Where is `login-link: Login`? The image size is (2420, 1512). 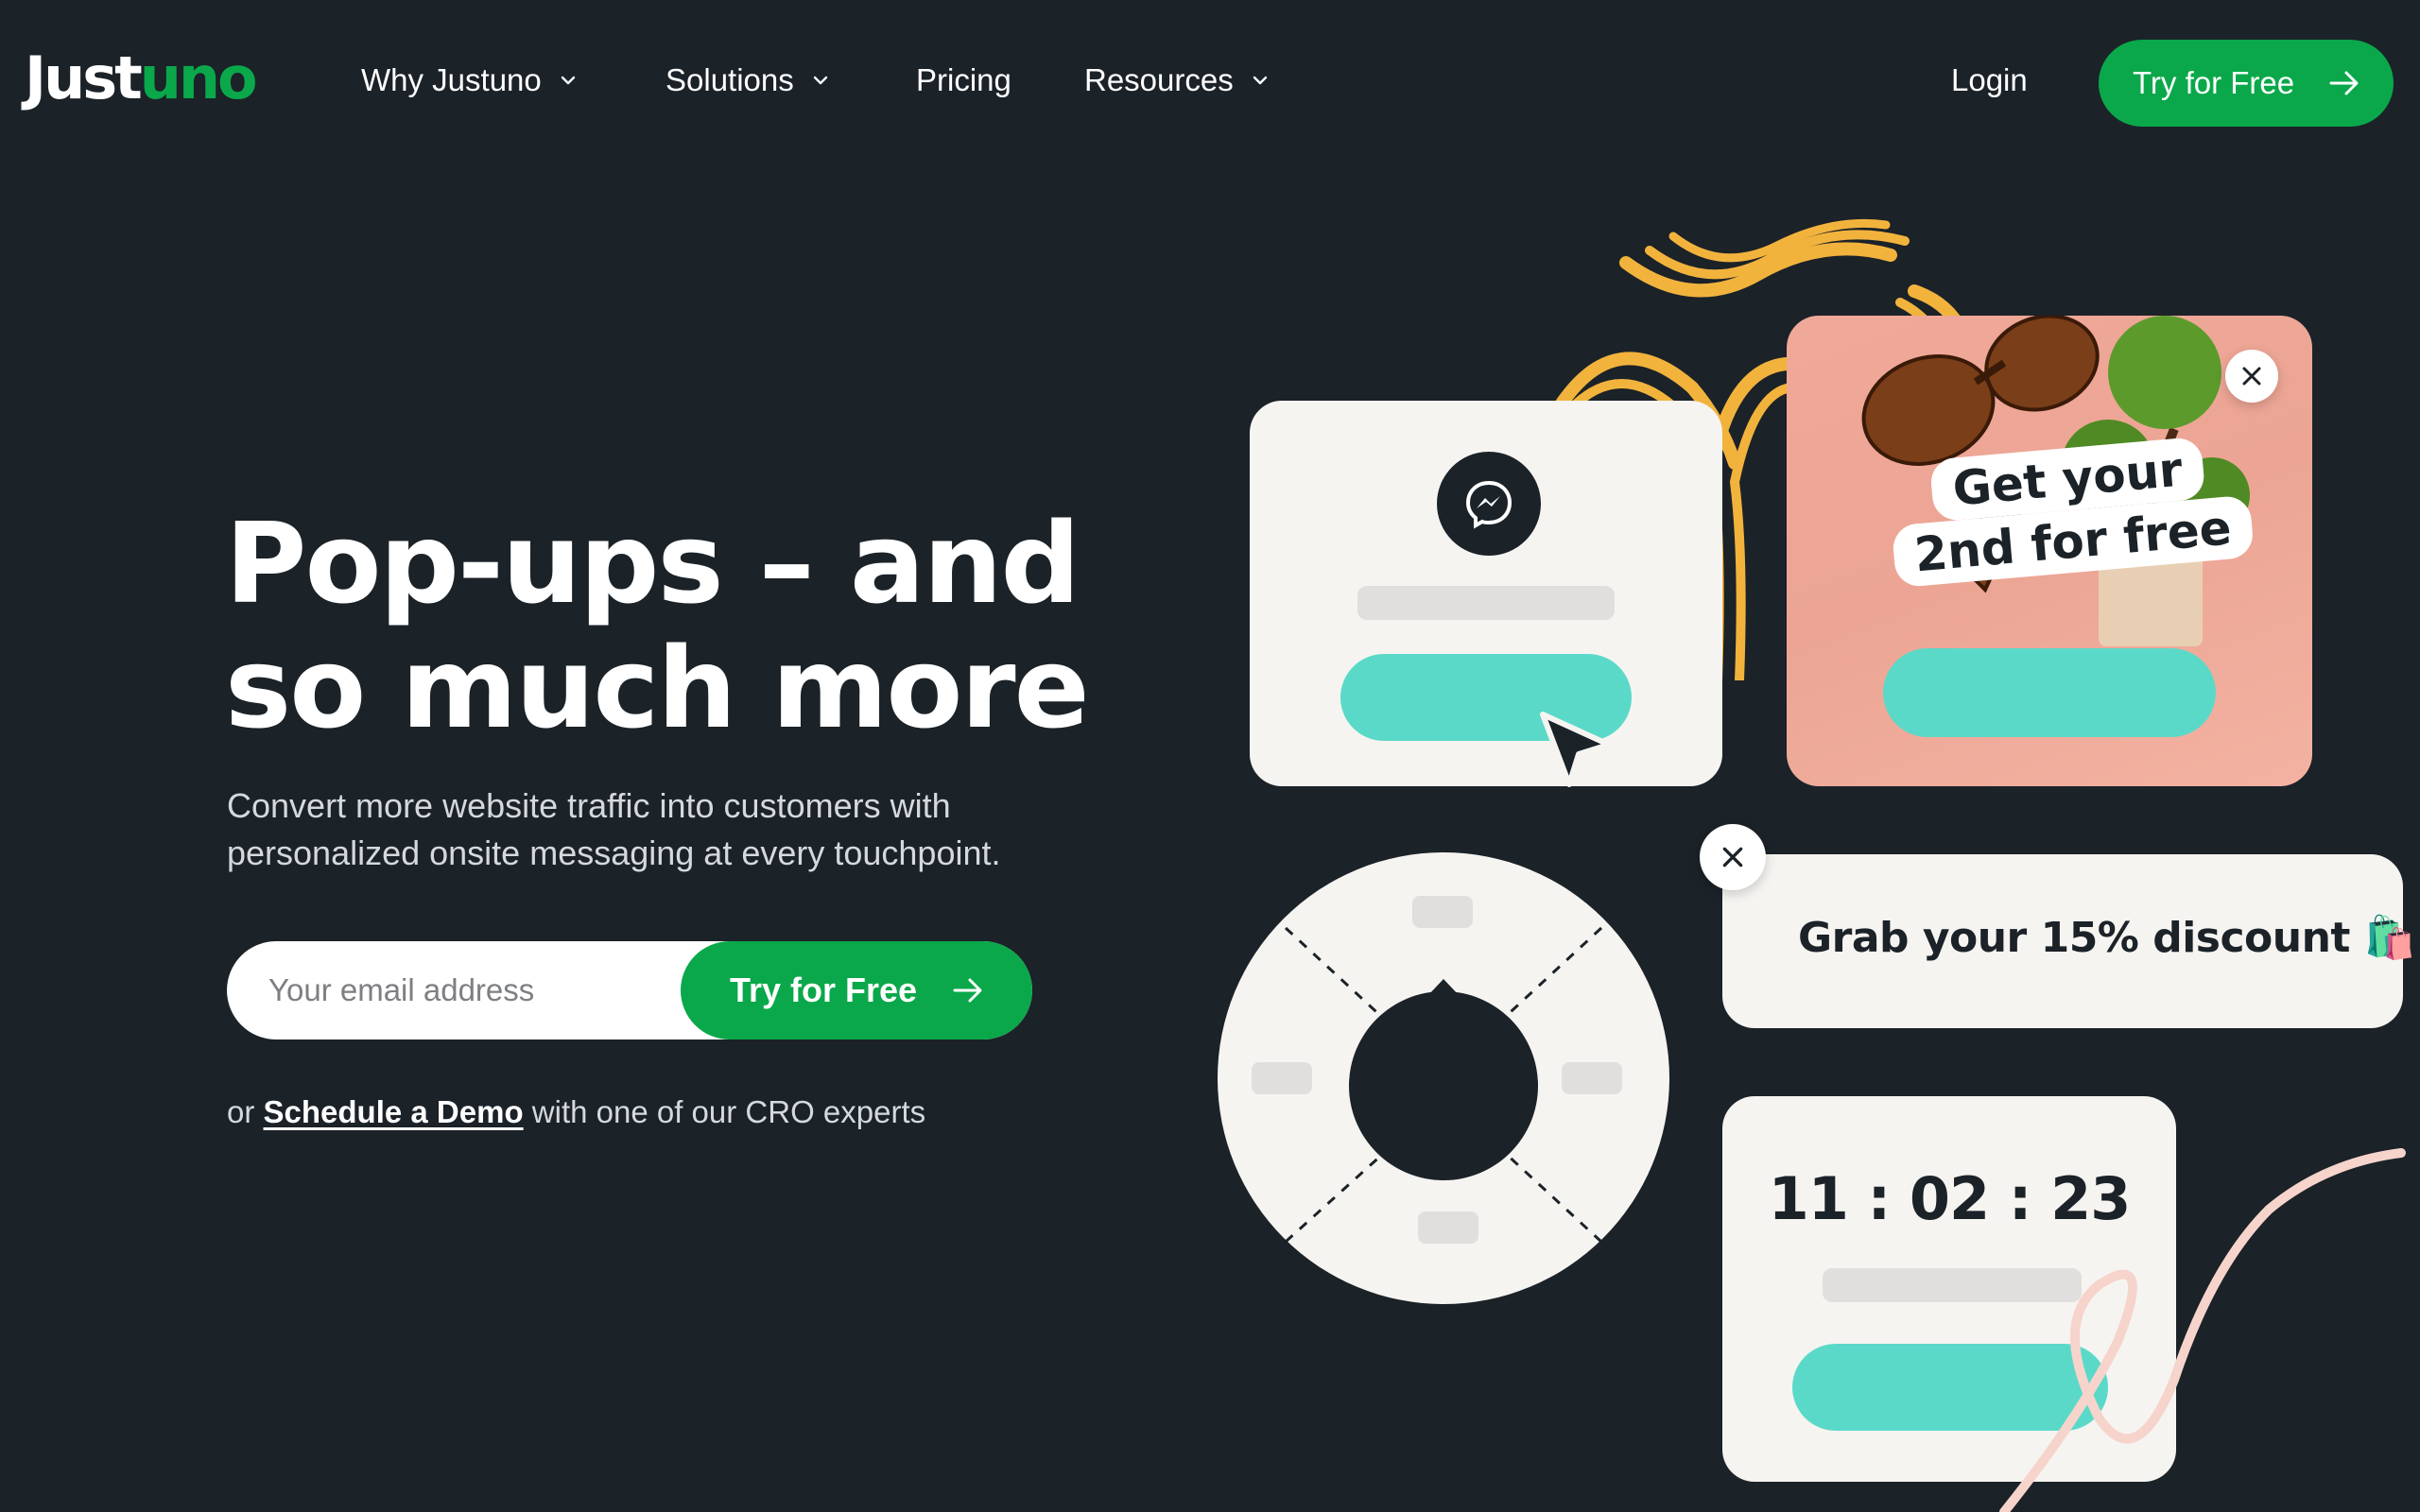
login-link: Login is located at coordinates (1989, 79).